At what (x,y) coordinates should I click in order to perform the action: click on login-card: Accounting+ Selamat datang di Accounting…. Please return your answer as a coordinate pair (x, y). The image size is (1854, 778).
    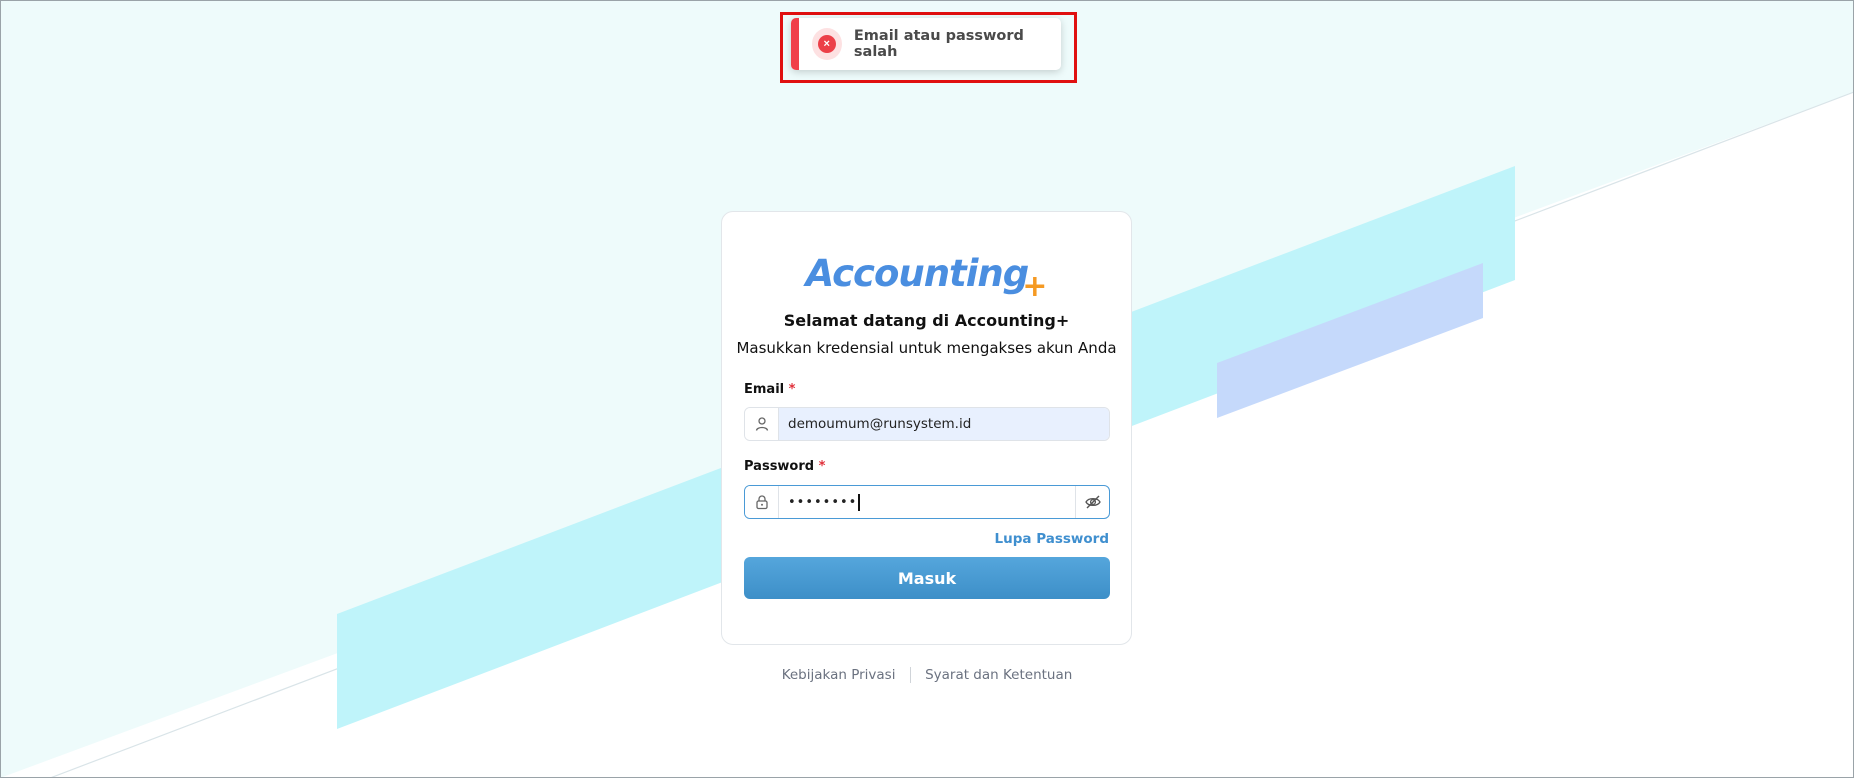
    Looking at the image, I should click on (926, 428).